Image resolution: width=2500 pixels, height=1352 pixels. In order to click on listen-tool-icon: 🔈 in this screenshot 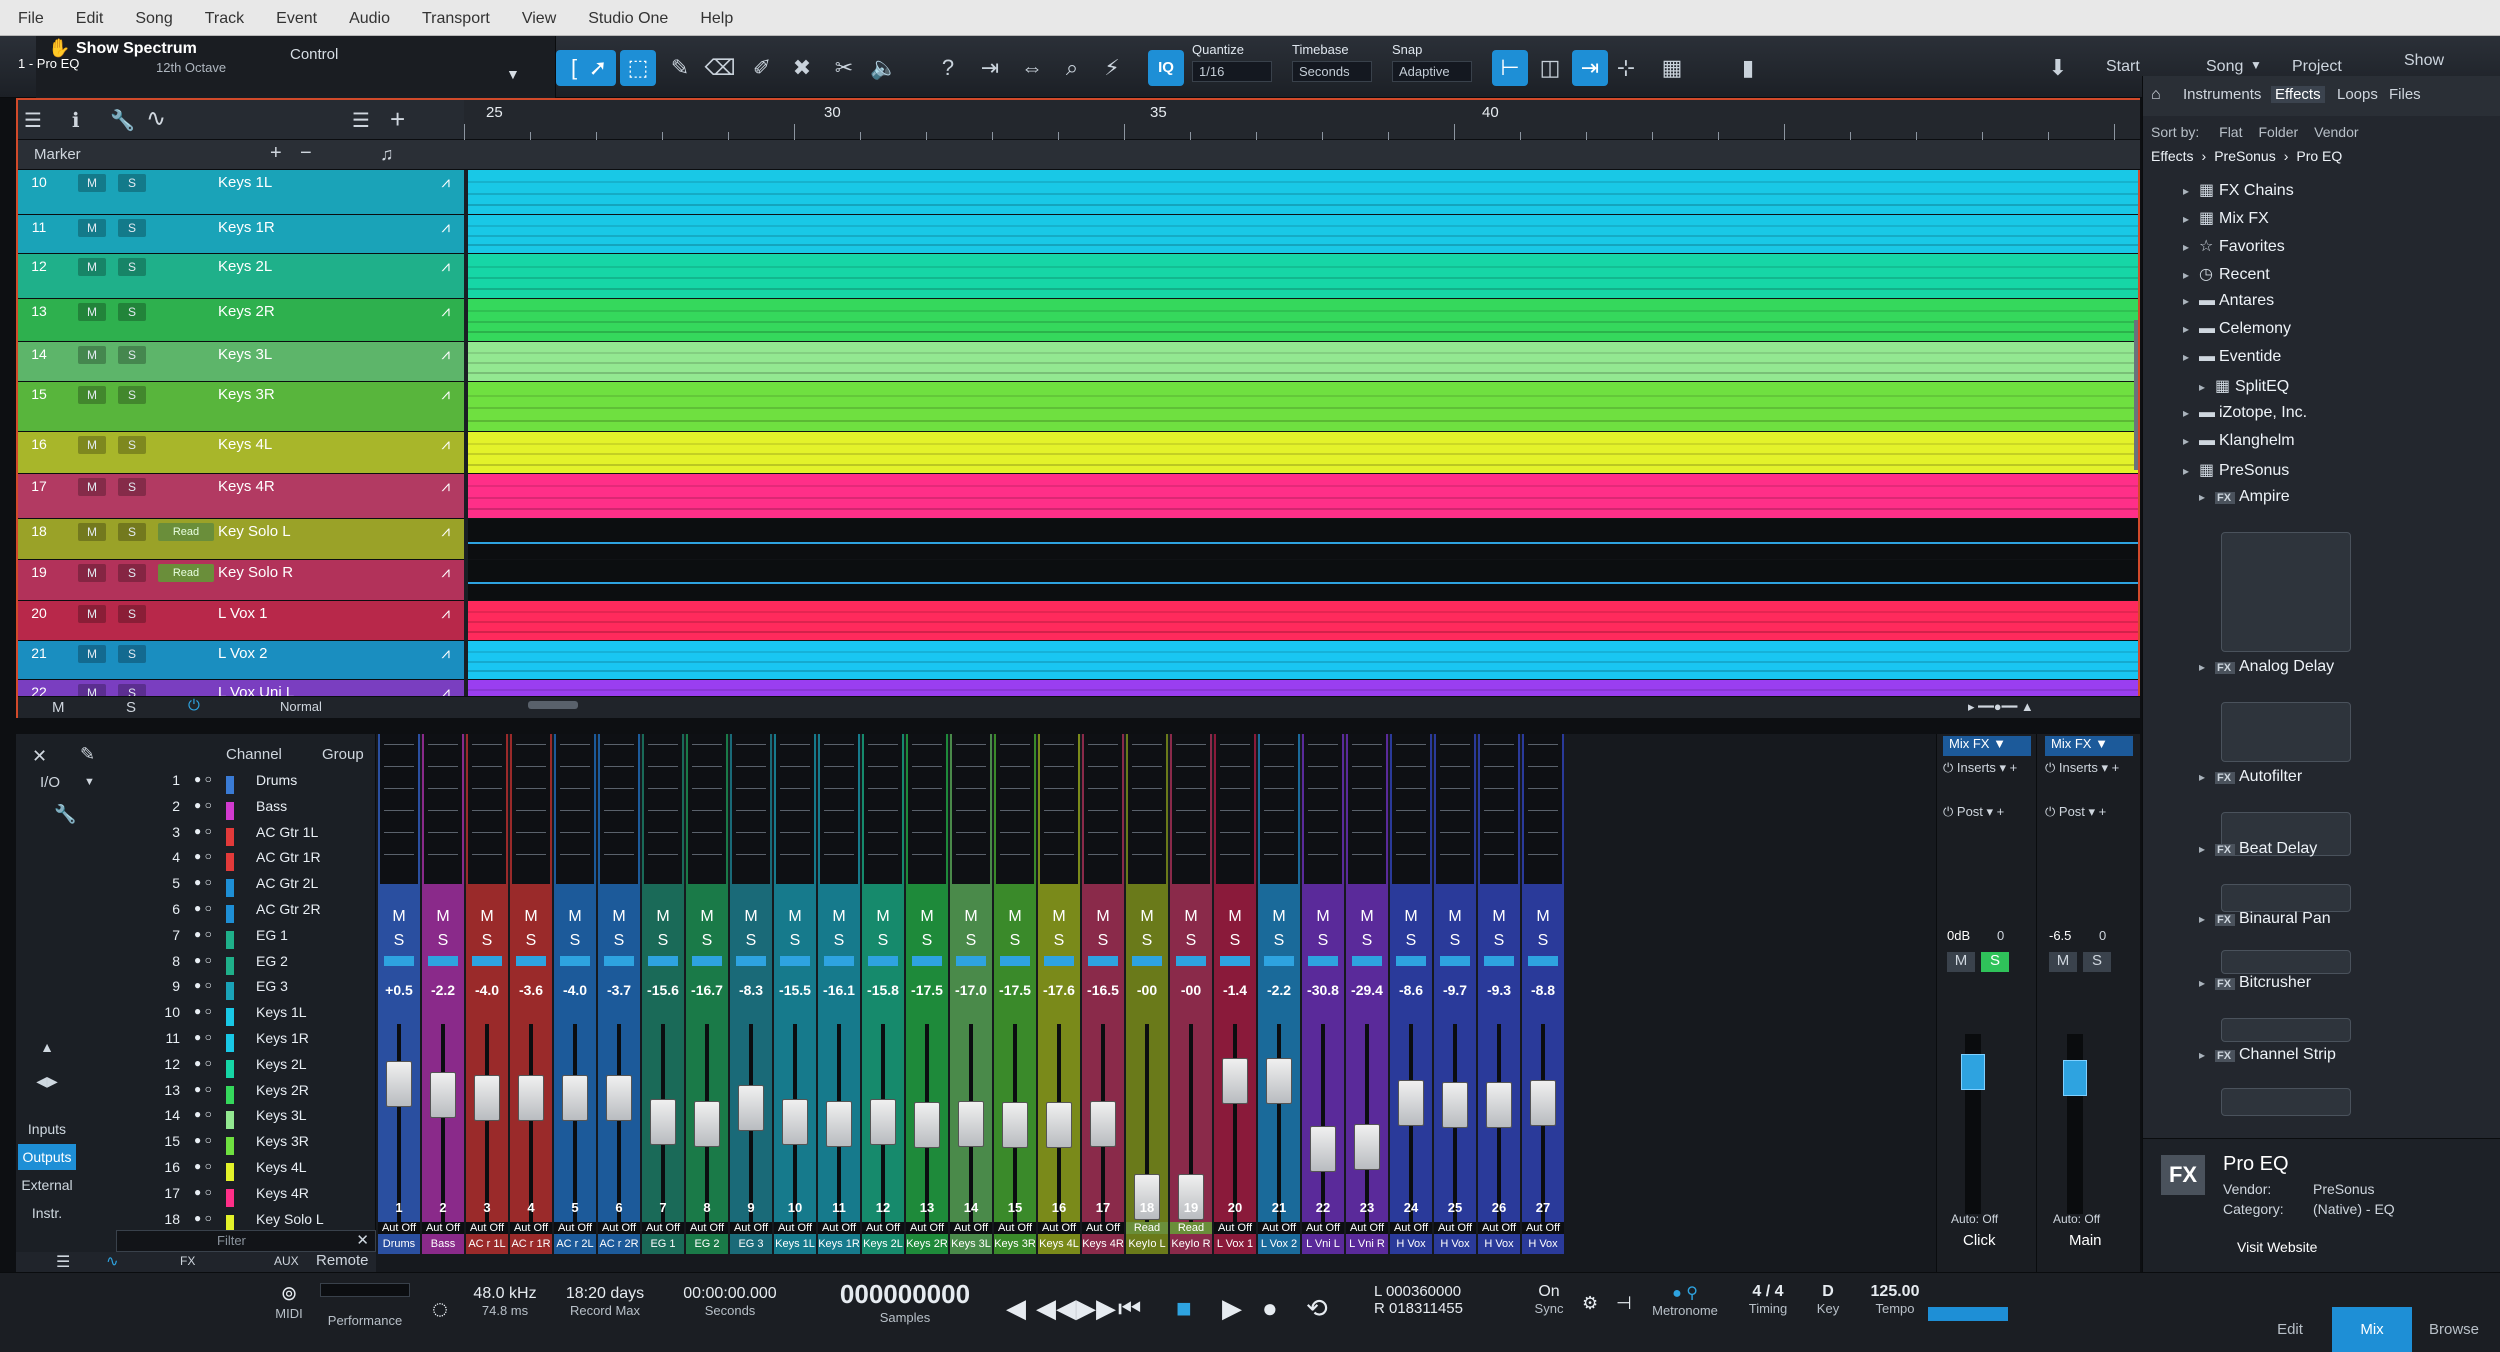, I will do `click(884, 68)`.